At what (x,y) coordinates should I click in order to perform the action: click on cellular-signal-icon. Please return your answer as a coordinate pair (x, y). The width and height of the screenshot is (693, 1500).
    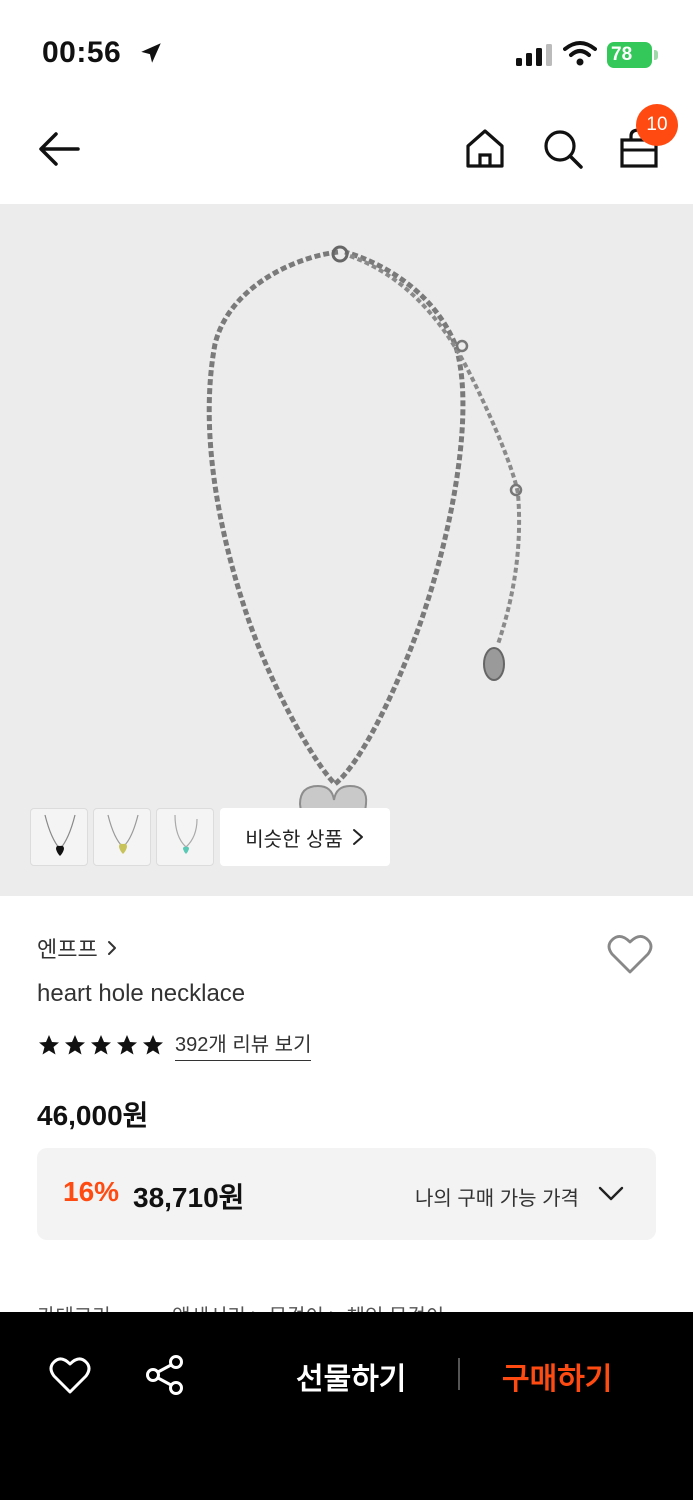
    Looking at the image, I should click on (534, 55).